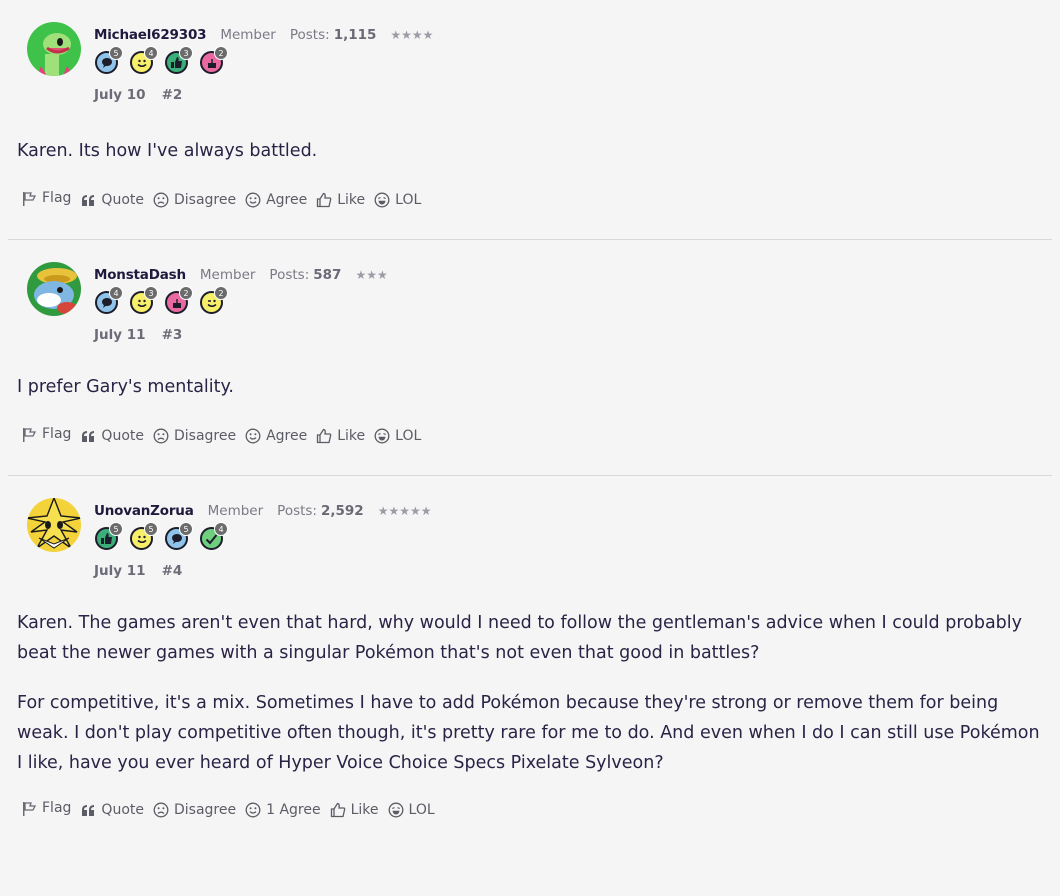  I want to click on agree-button: 1 Agree, so click(283, 810).